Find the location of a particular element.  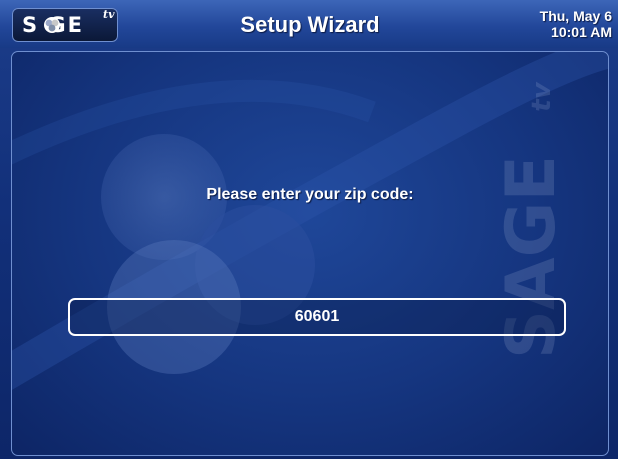

zip-prompt-label: Please enter your zip code: is located at coordinates (310, 194).